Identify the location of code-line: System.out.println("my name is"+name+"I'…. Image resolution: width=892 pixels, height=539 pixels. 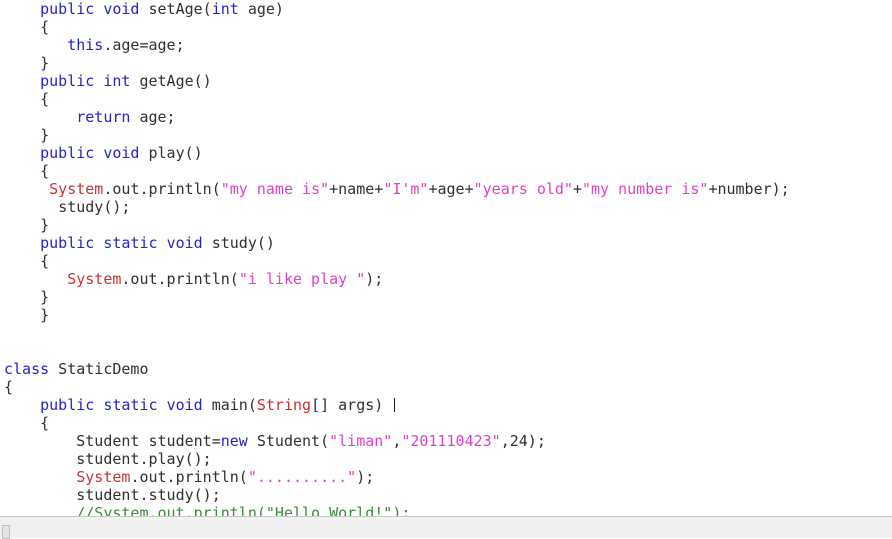
(446, 189).